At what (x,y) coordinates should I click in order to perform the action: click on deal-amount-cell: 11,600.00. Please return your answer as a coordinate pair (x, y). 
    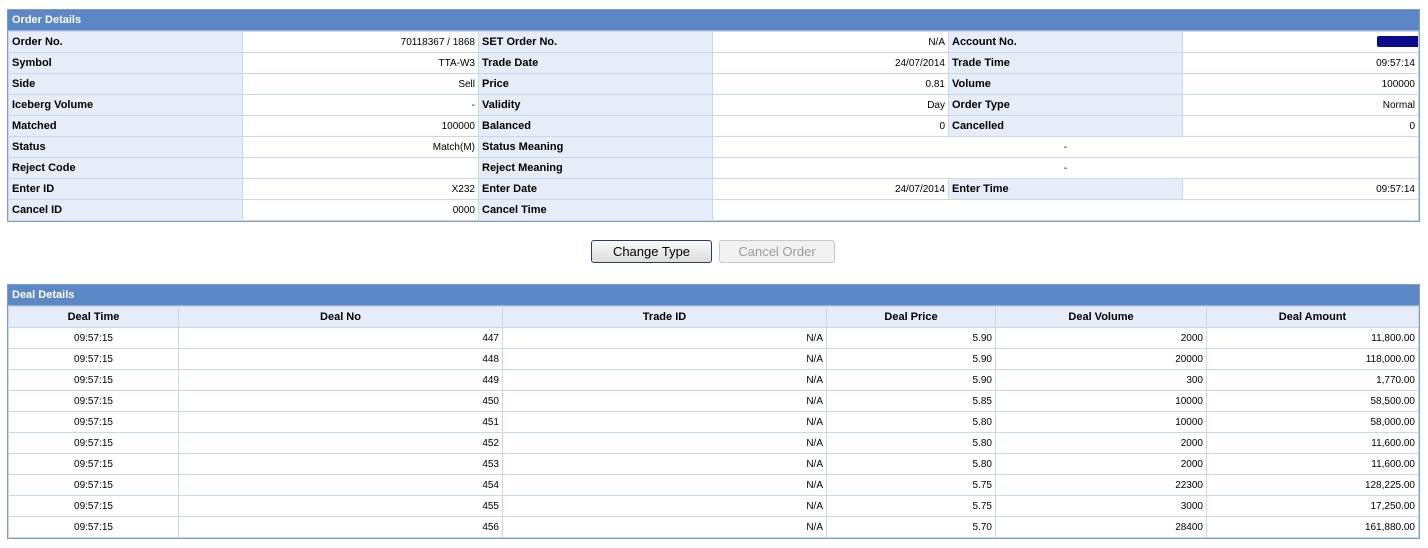
    Looking at the image, I should click on (1312, 464).